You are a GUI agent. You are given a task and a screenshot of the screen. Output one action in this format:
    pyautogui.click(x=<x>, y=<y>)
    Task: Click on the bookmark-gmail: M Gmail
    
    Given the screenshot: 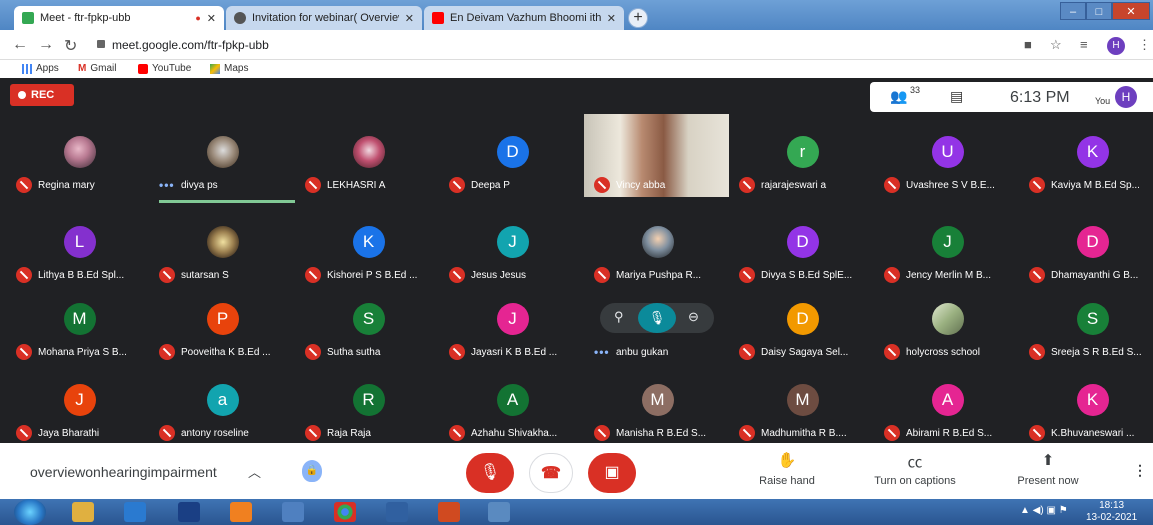 What is the action you would take?
    pyautogui.click(x=97, y=68)
    